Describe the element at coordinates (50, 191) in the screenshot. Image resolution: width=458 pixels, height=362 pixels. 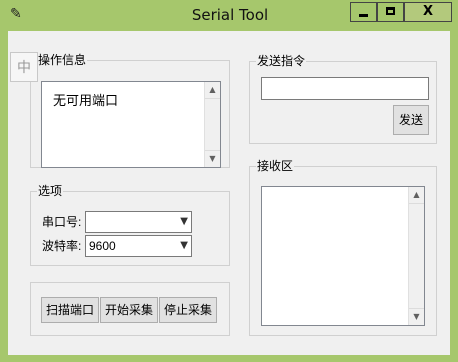
I see `options-group-legend: 选项` at that location.